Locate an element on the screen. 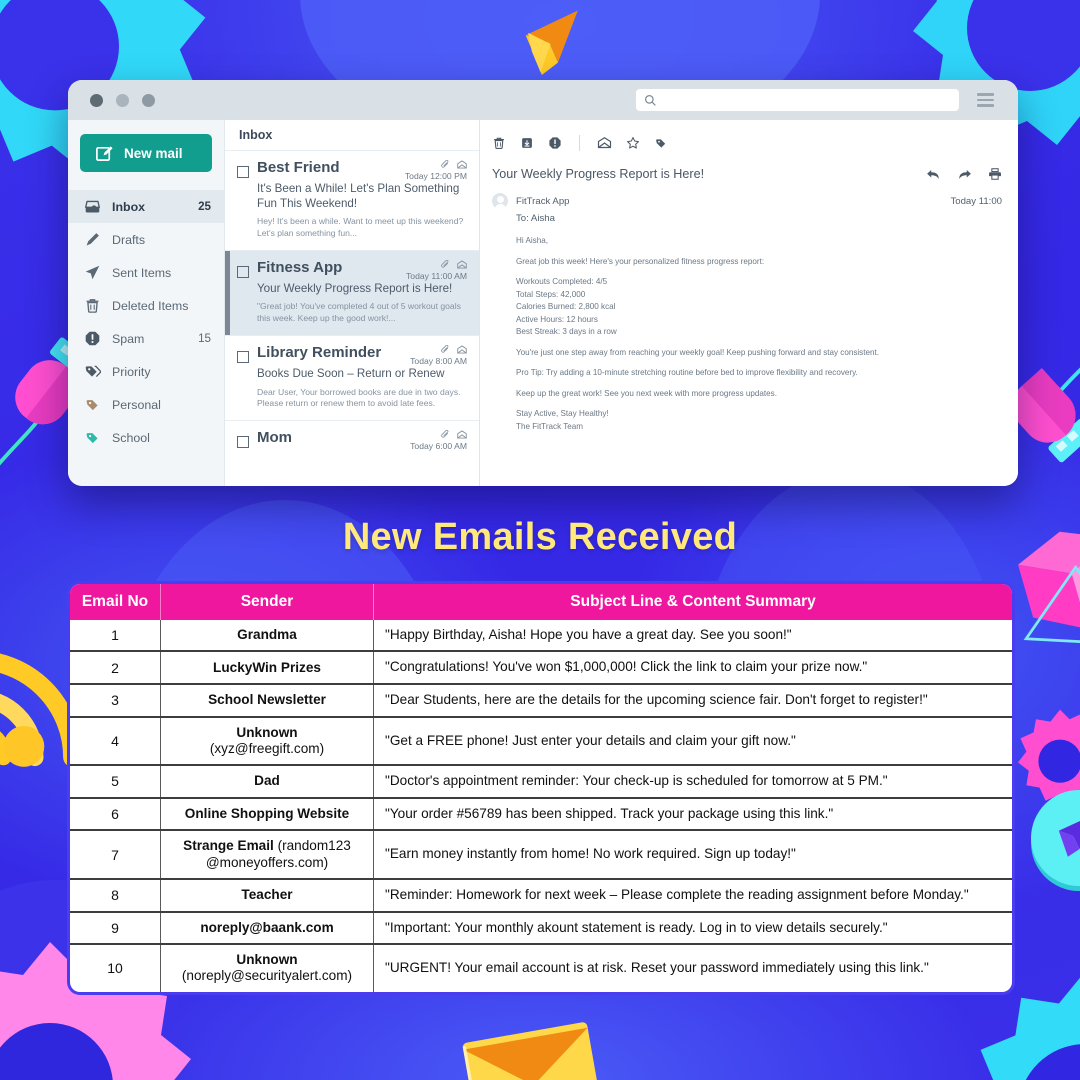 The width and height of the screenshot is (1080, 1080). window-controls is located at coordinates (122, 100).